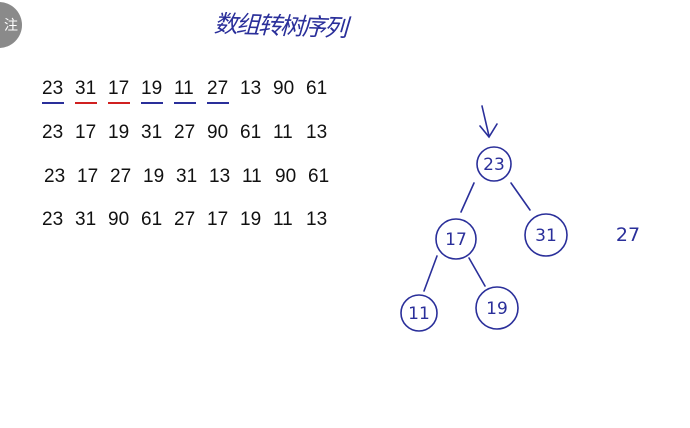  Describe the element at coordinates (419, 314) in the screenshot. I see `tree-node-11-label: 11` at that location.